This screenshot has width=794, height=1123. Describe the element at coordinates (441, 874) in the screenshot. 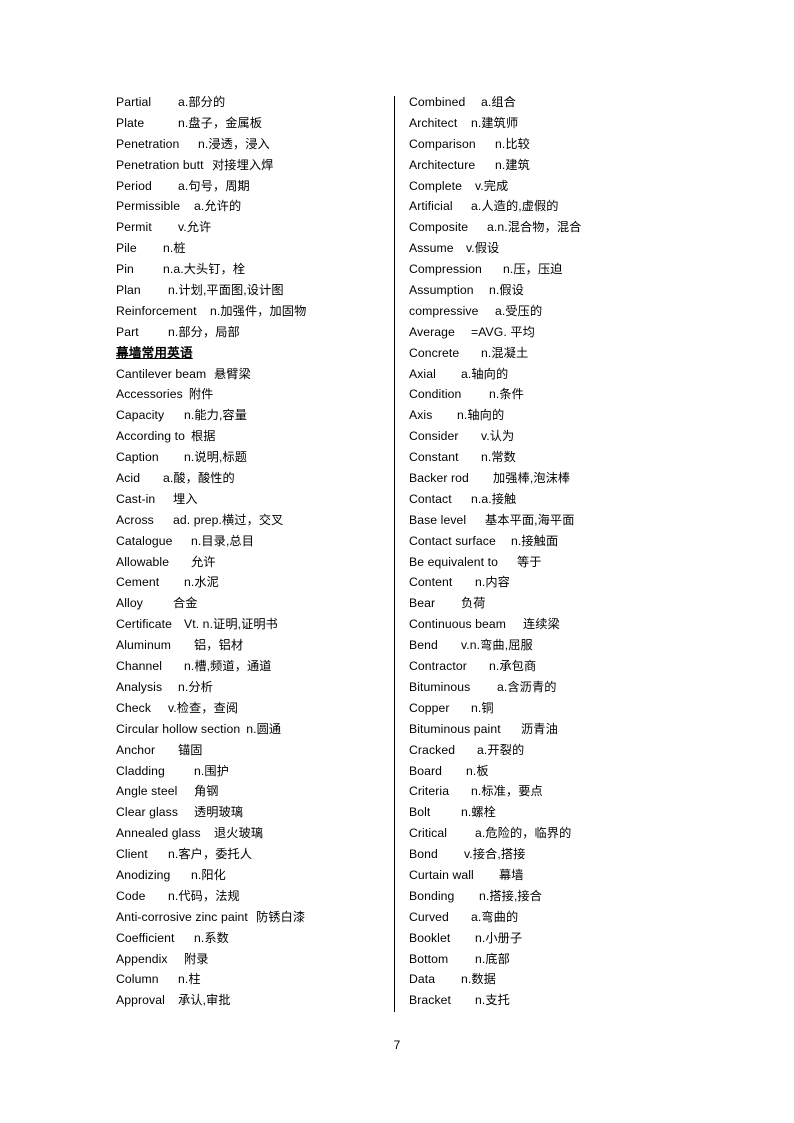

I see `glossary-term: Curtain wall` at that location.